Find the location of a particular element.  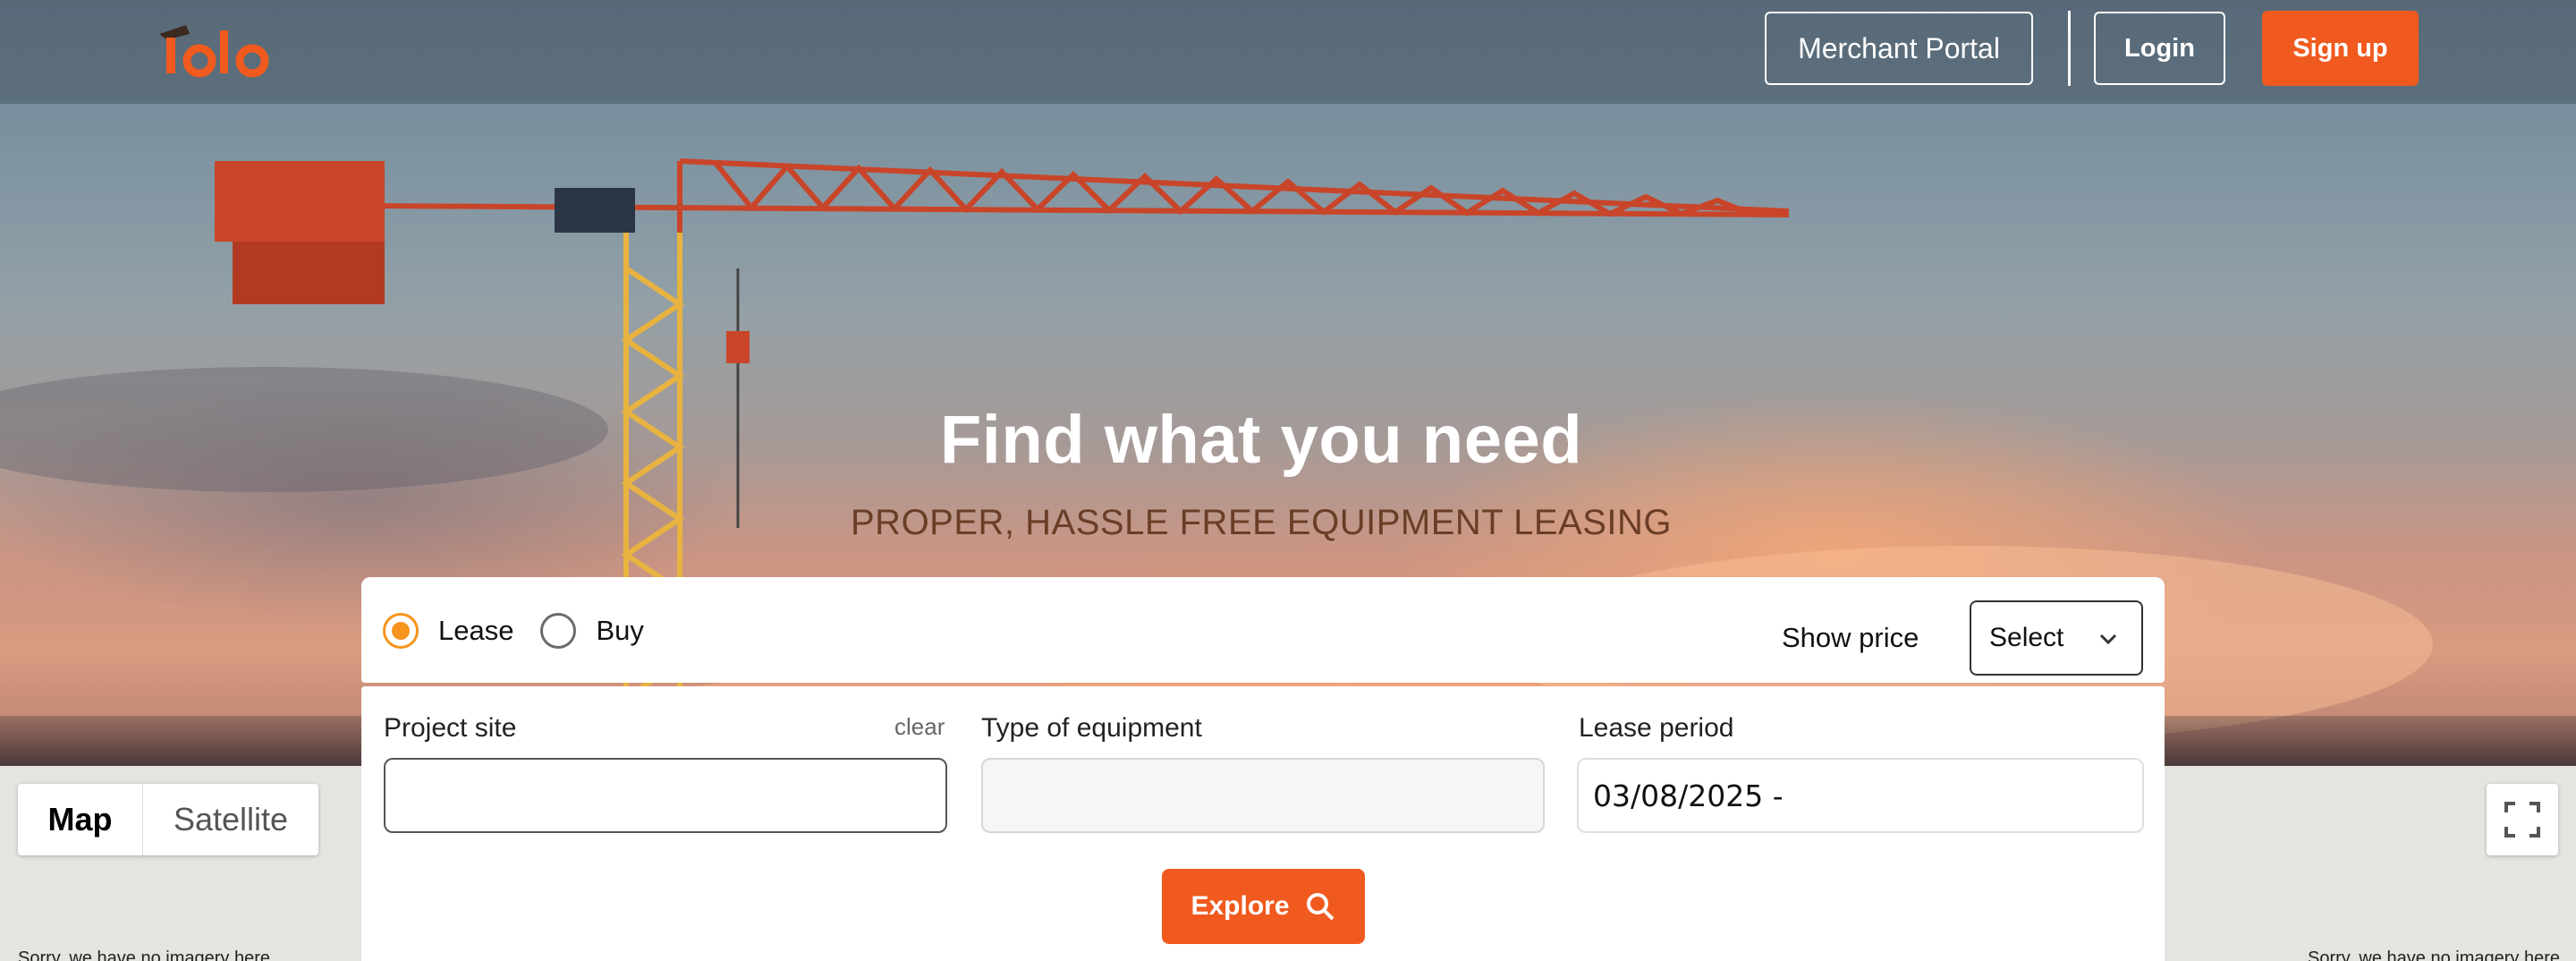

signup-button: Sign up is located at coordinates (2340, 48).